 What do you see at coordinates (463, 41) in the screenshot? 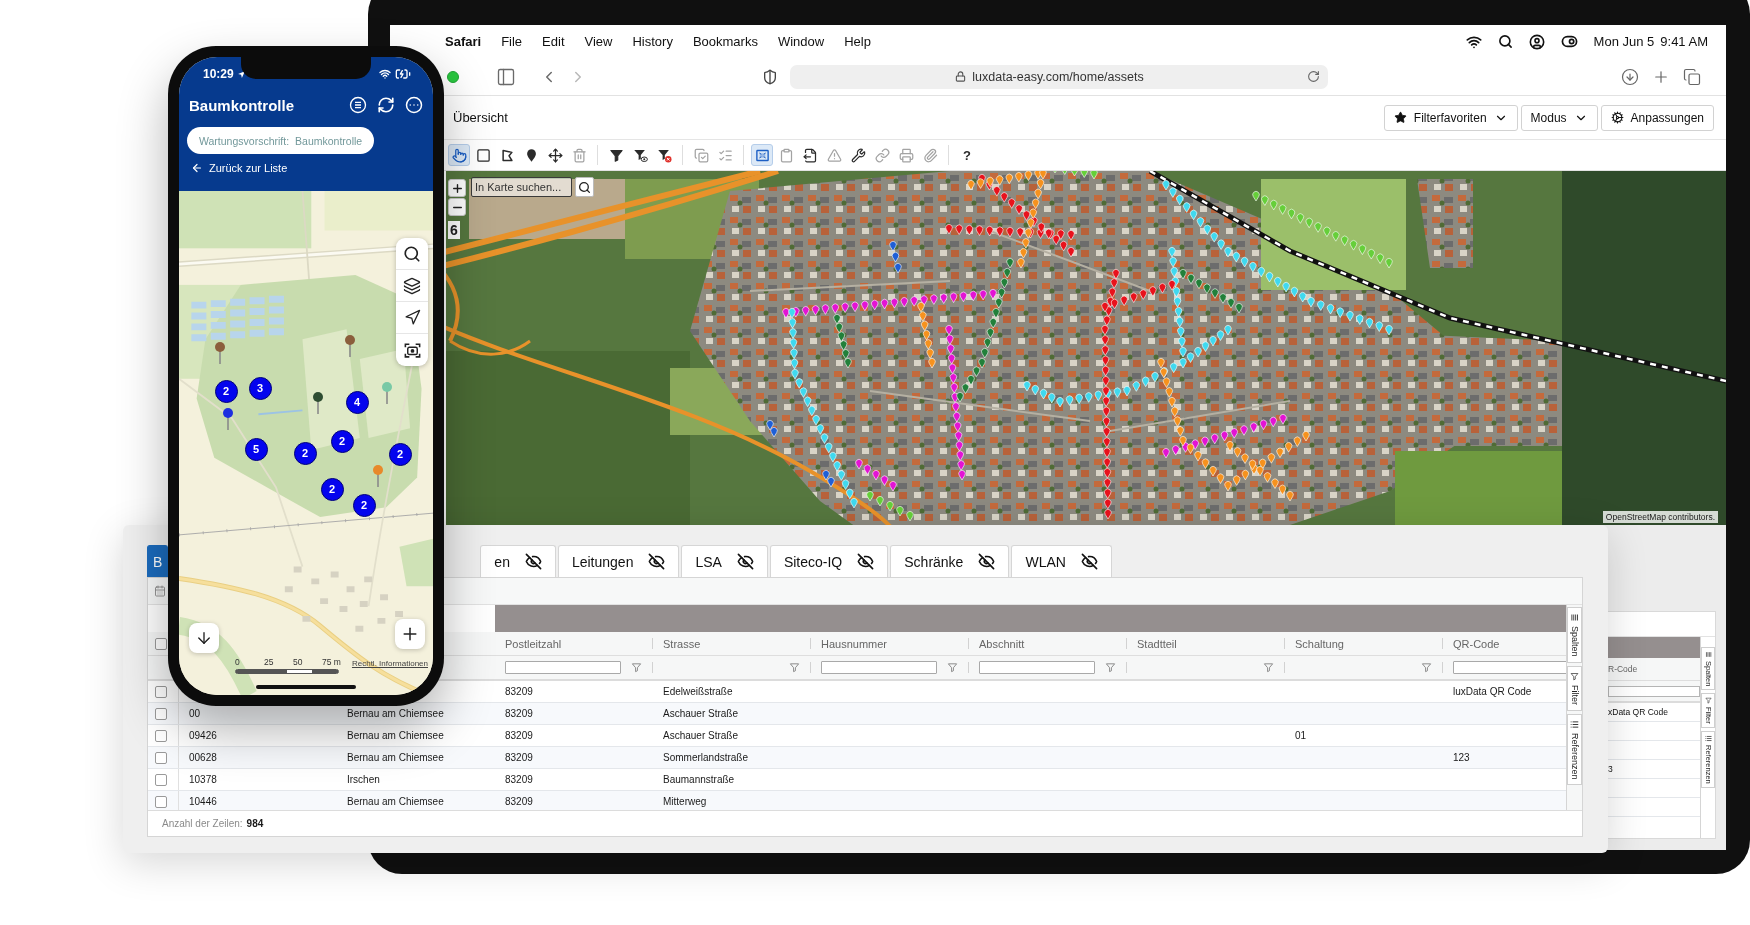
I see `app-menu: Safari` at bounding box center [463, 41].